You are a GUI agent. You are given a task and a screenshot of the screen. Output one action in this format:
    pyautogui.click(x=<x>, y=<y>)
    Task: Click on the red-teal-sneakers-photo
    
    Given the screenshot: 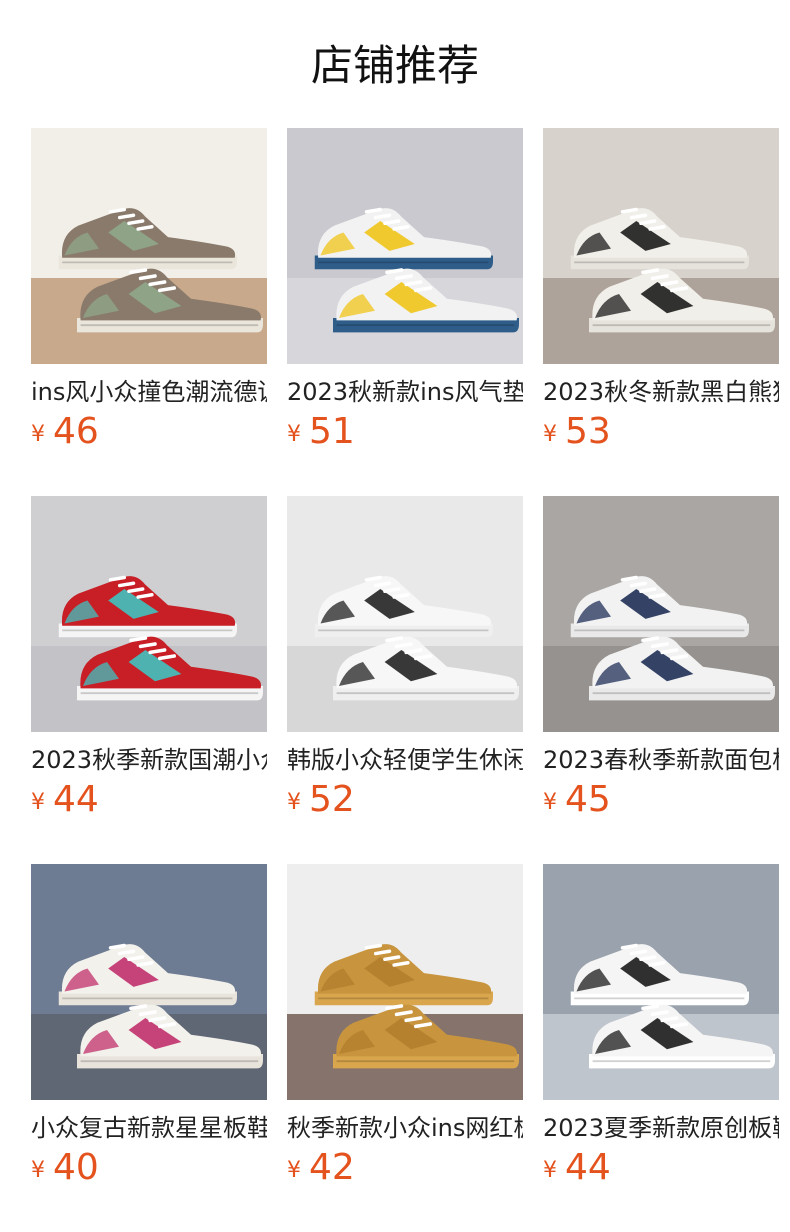 What is the action you would take?
    pyautogui.click(x=149, y=614)
    